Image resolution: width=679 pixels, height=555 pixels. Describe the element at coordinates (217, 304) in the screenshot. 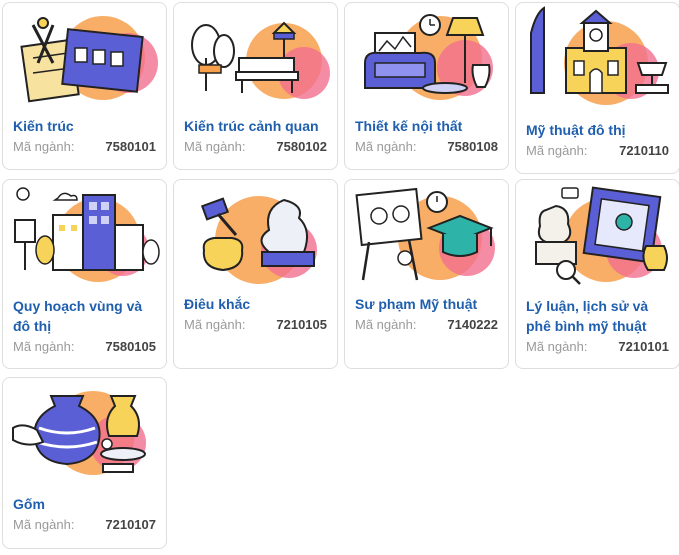

I see `program-name: Điêu khắc` at that location.